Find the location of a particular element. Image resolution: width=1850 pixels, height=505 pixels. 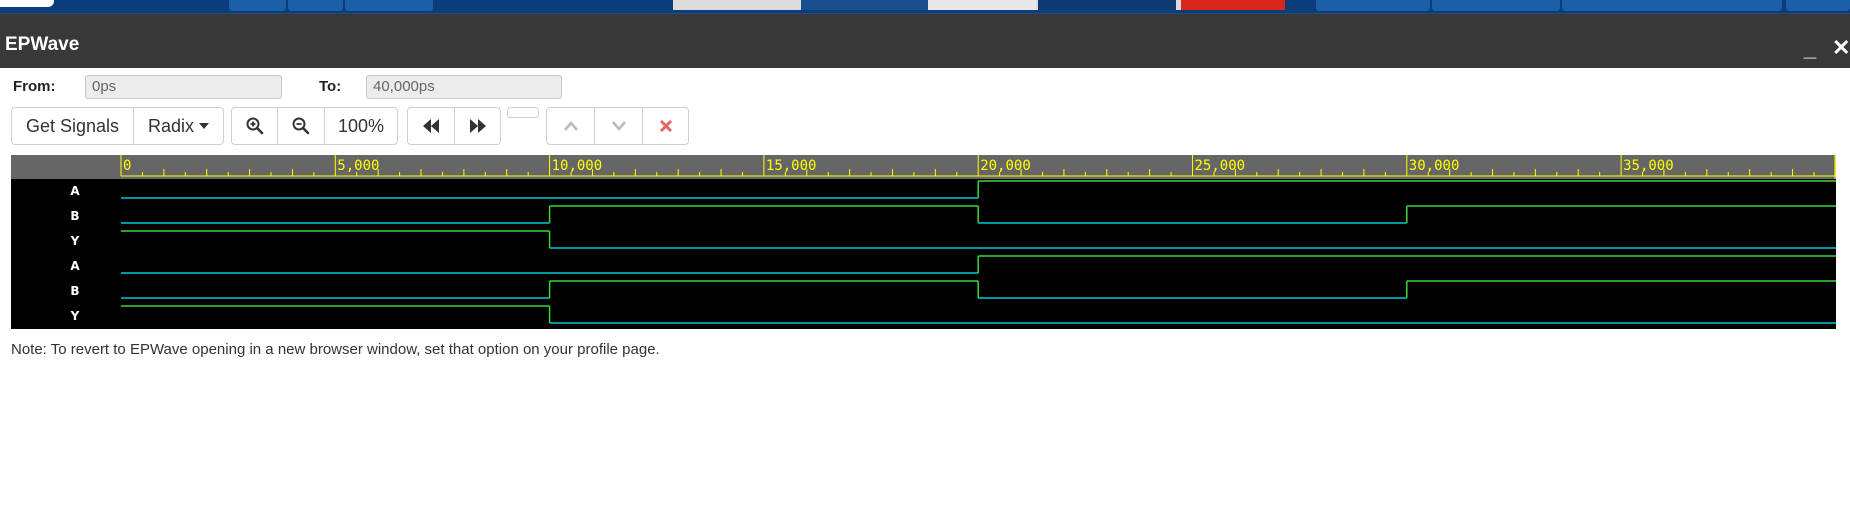

backward-icon is located at coordinates (431, 126).